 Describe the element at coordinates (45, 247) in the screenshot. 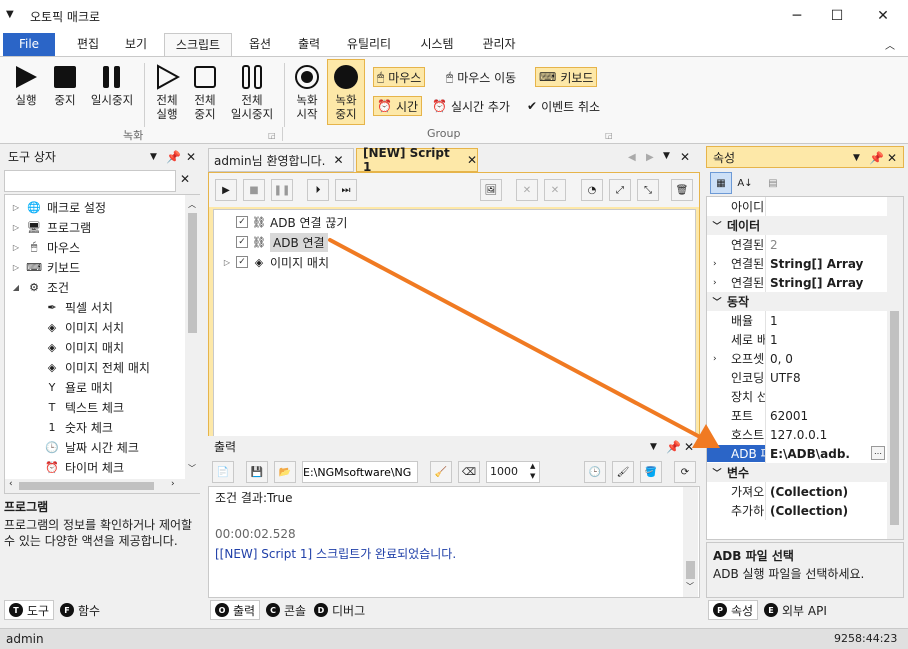

I see `toolbox-item: ▷ 🖱 마우스` at that location.